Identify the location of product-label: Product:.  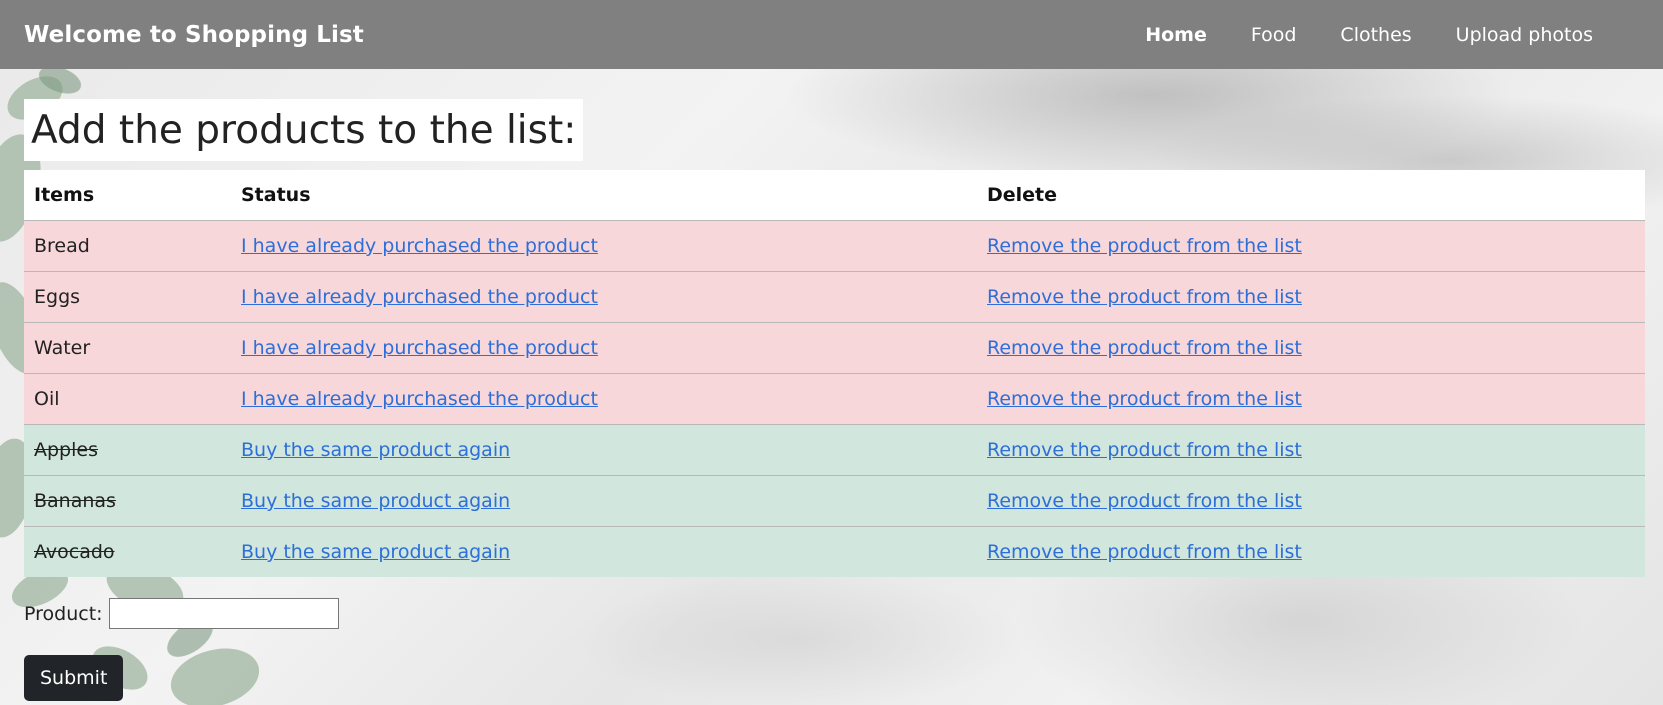
(63, 613).